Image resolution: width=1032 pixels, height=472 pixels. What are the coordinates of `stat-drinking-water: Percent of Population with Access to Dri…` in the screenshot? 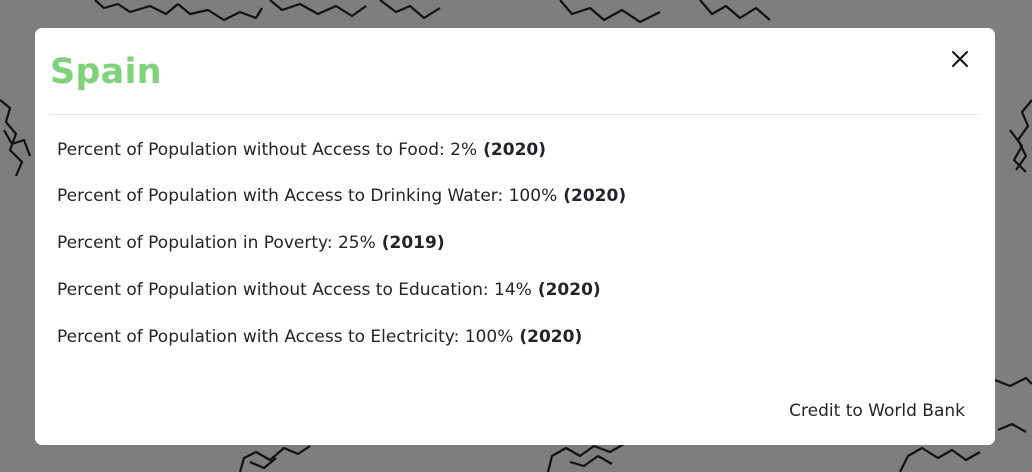 It's located at (341, 196).